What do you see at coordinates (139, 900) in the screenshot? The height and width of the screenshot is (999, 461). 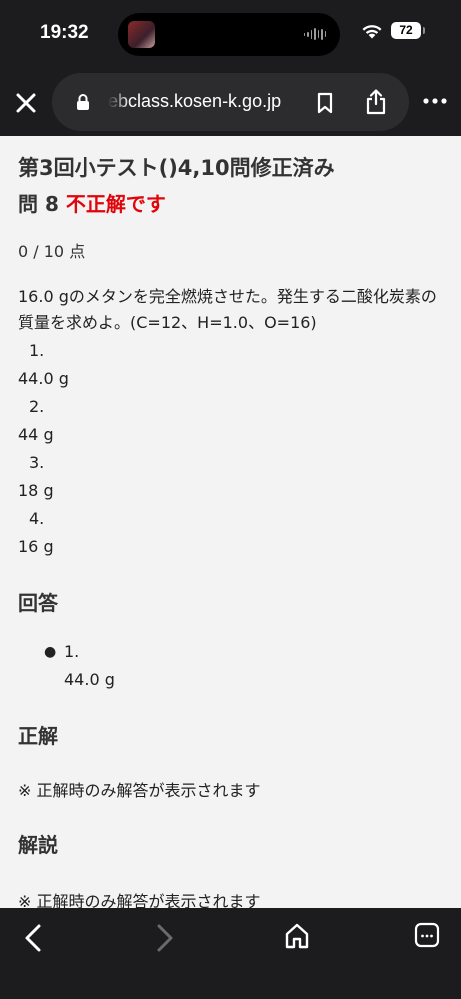 I see `explanation-note: ※ 正解時のみ解答が表示されます` at bounding box center [139, 900].